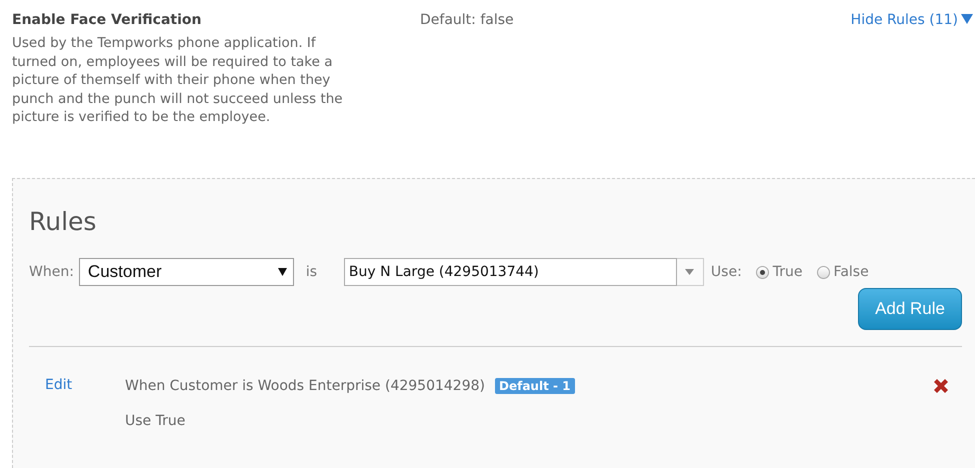 The image size is (975, 468). I want to click on rules-heading: Rules, so click(63, 221).